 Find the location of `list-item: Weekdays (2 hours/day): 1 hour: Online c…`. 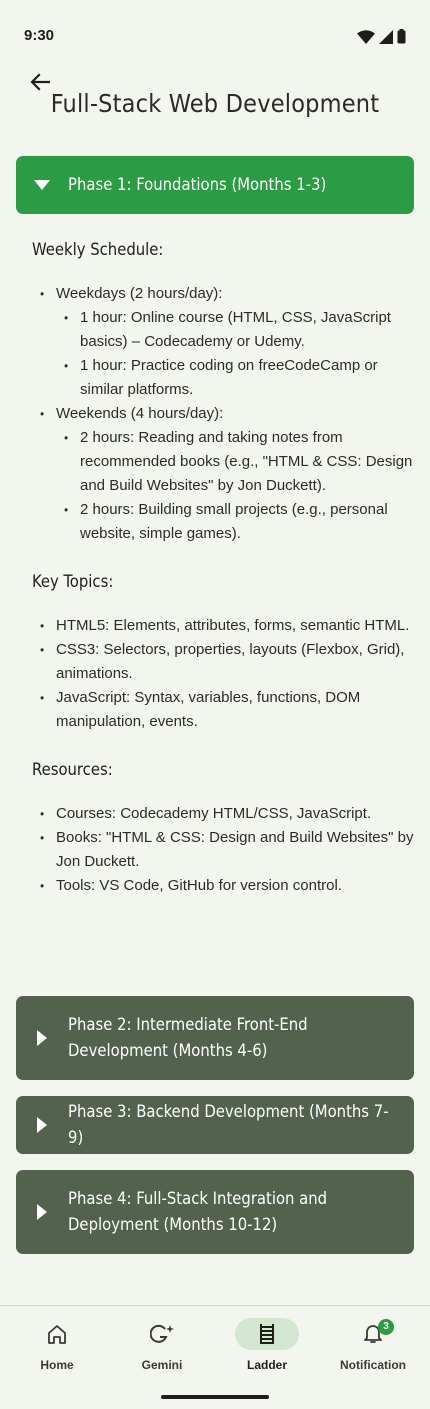

list-item: Weekdays (2 hours/day): 1 hour: Online c… is located at coordinates (224, 342).